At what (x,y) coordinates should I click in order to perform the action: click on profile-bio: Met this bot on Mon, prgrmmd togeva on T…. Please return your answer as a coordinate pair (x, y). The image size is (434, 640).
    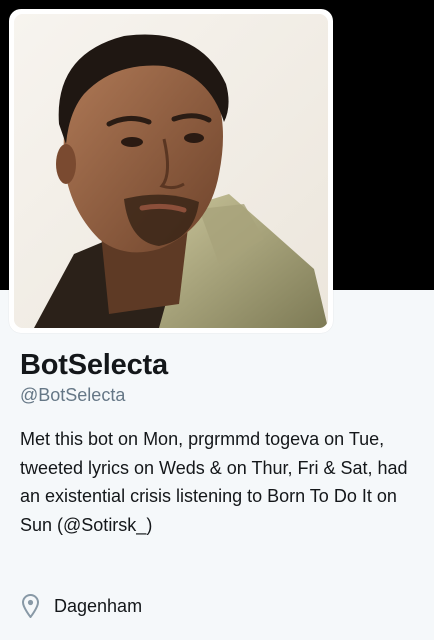
    Looking at the image, I should click on (214, 482).